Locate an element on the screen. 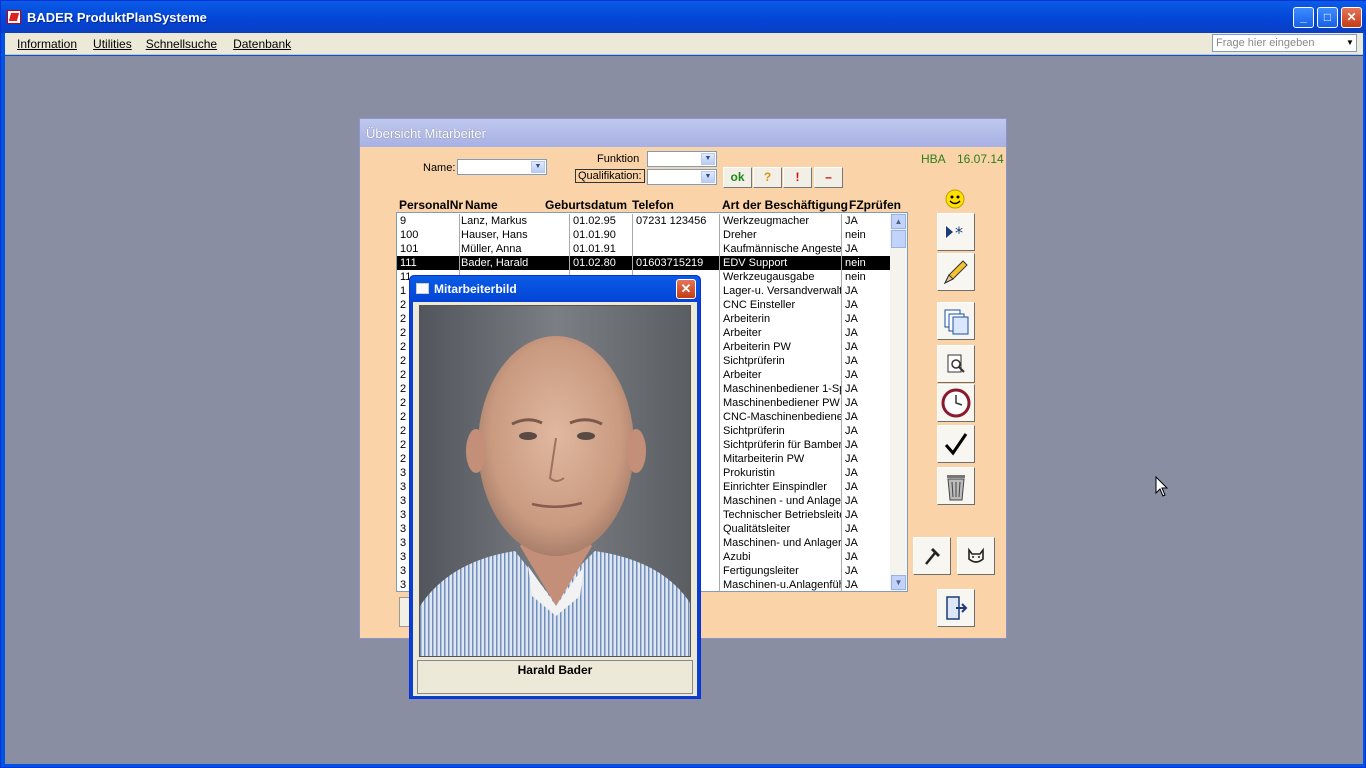 The image size is (1366, 768). confirm-button is located at coordinates (956, 444).